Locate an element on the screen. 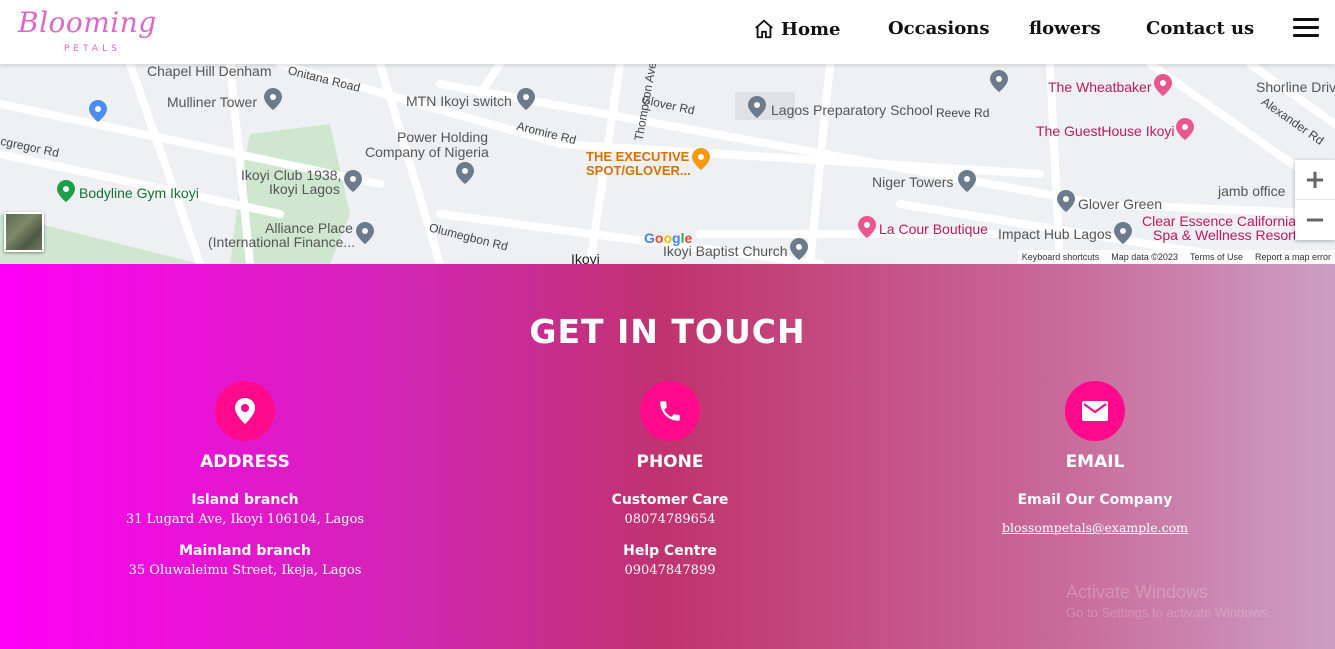 This screenshot has width=1335, height=649. gym-pin-icon is located at coordinates (66, 191).